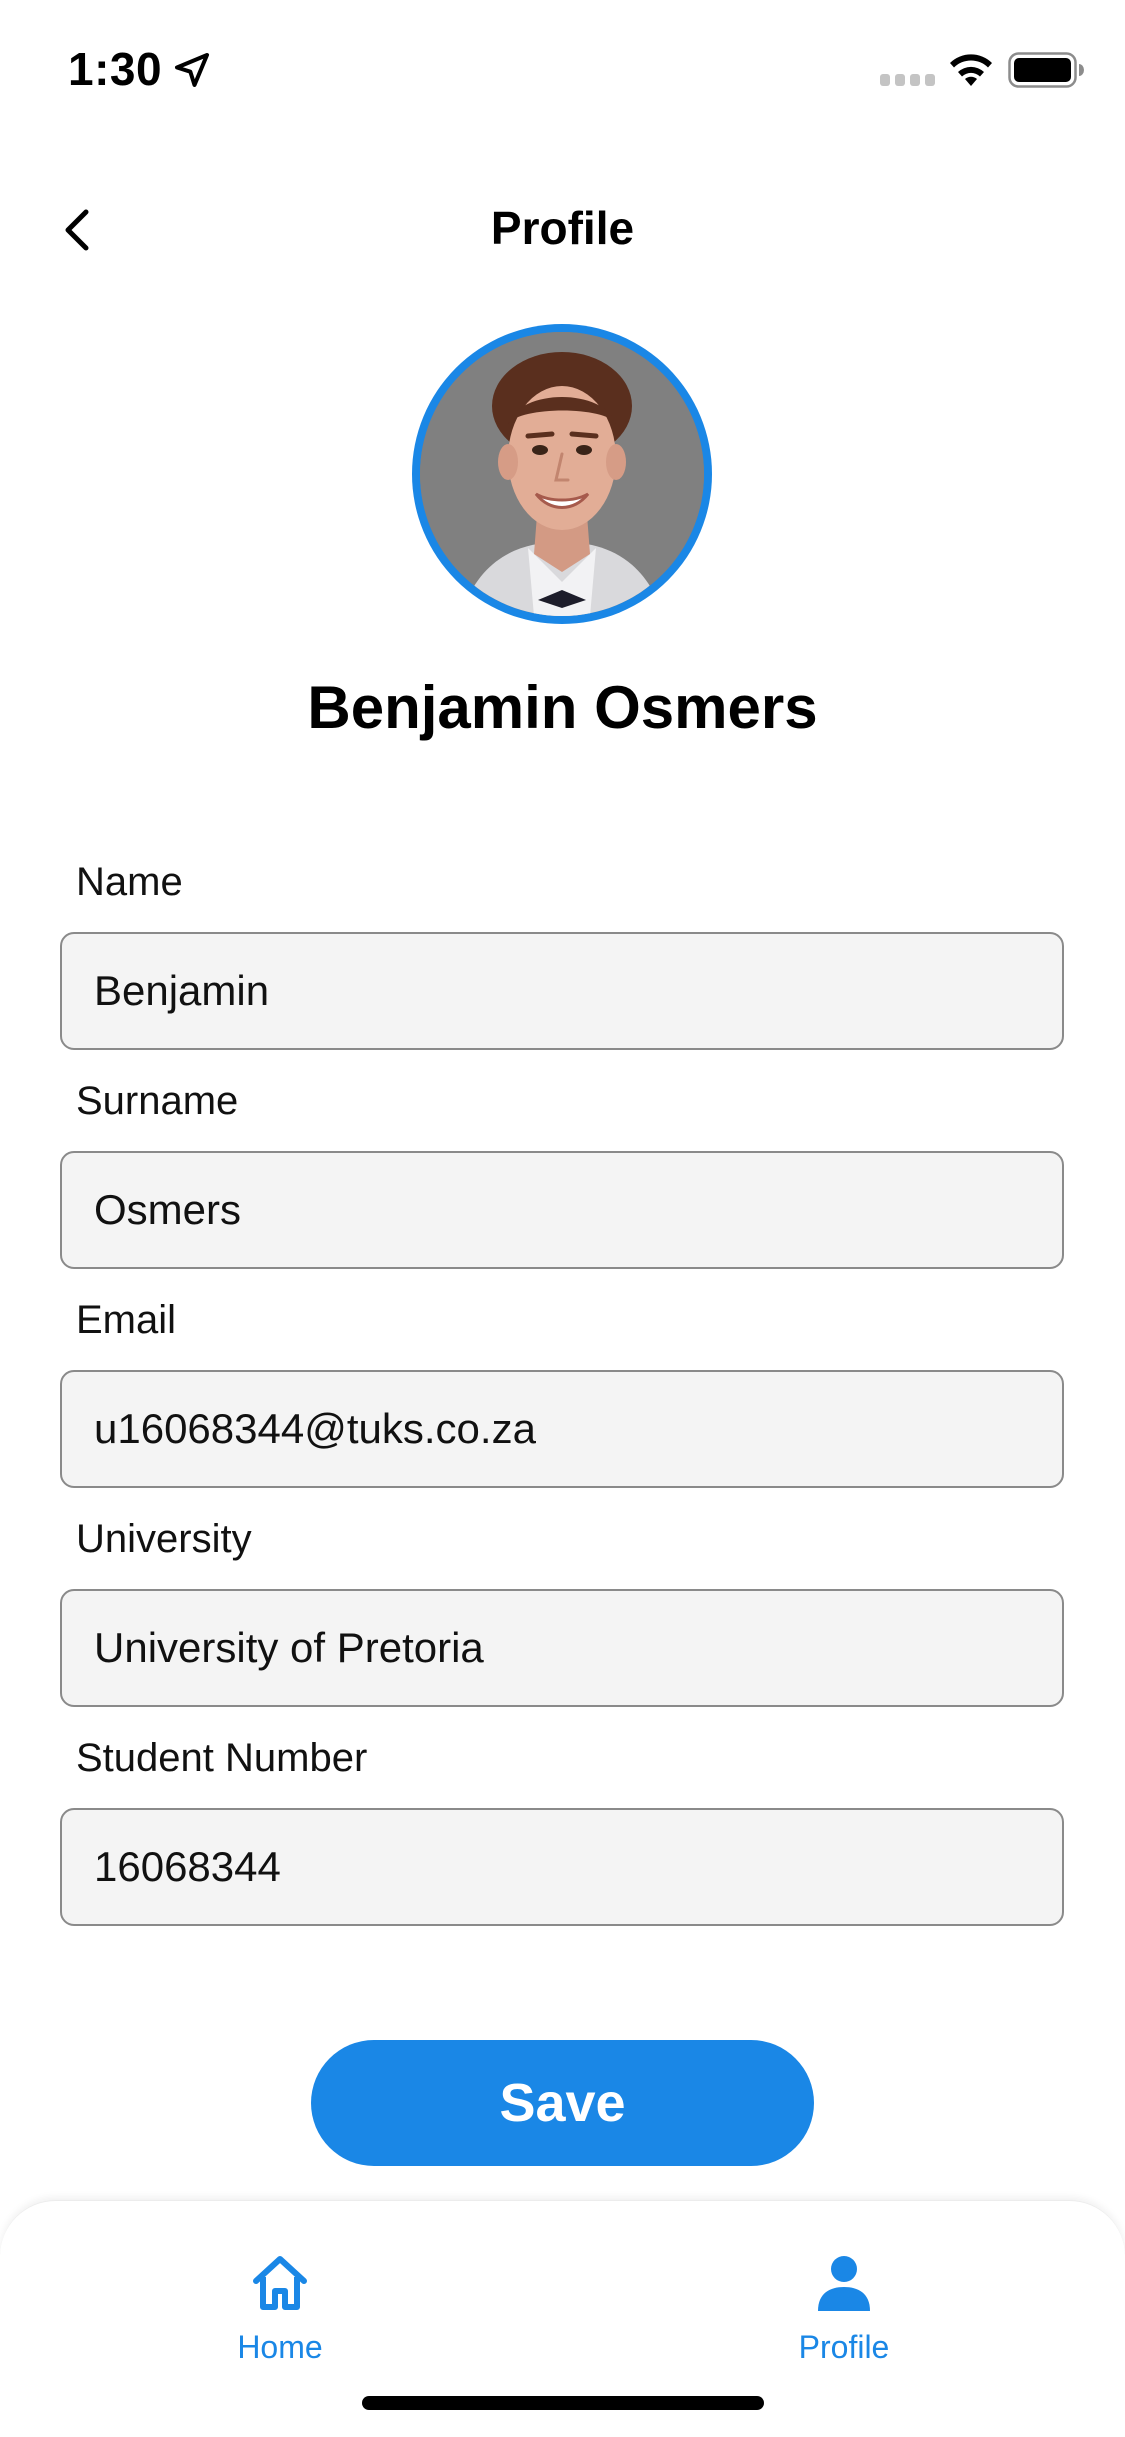 The image size is (1125, 2437). I want to click on cellular-signal-icon, so click(907, 80).